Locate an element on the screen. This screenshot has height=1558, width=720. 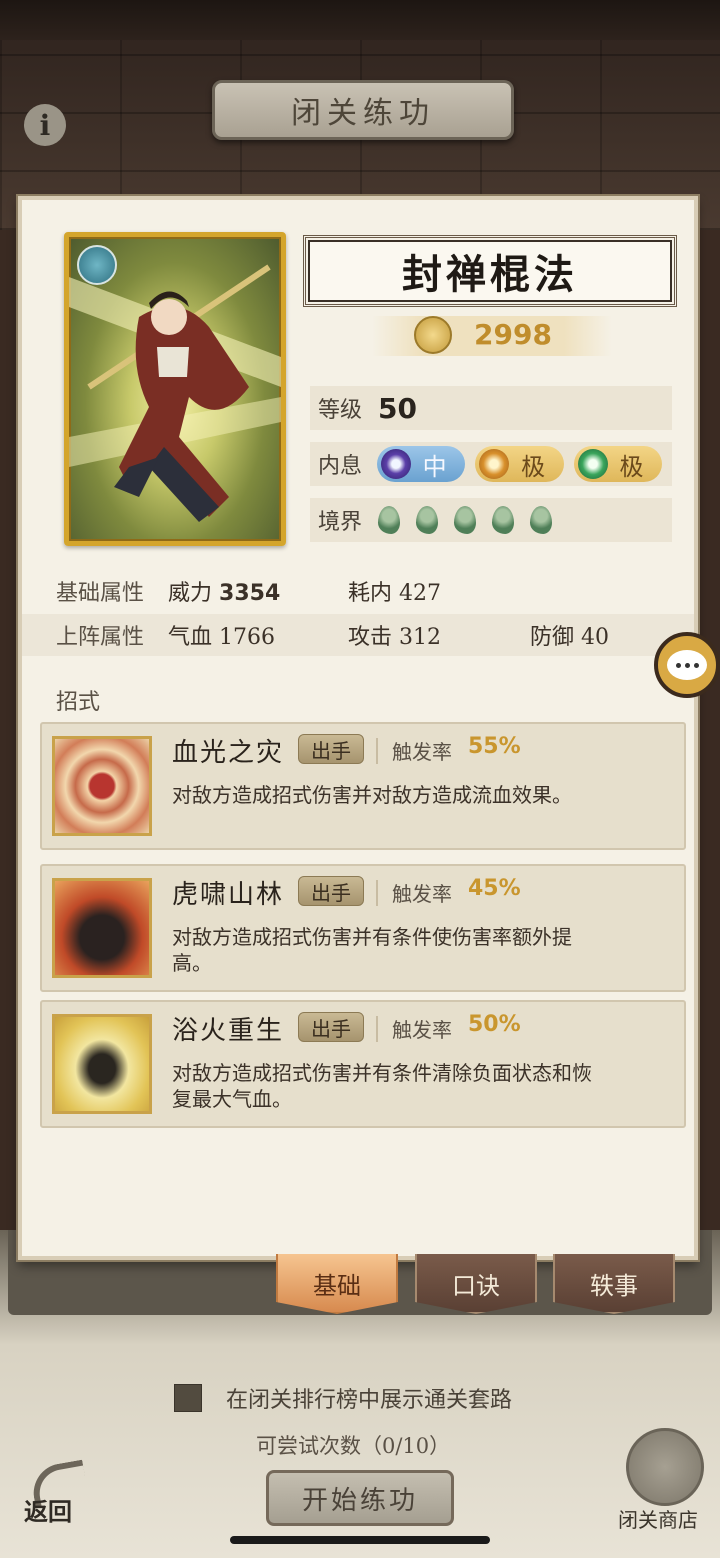
sun-icon is located at coordinates (494, 464).